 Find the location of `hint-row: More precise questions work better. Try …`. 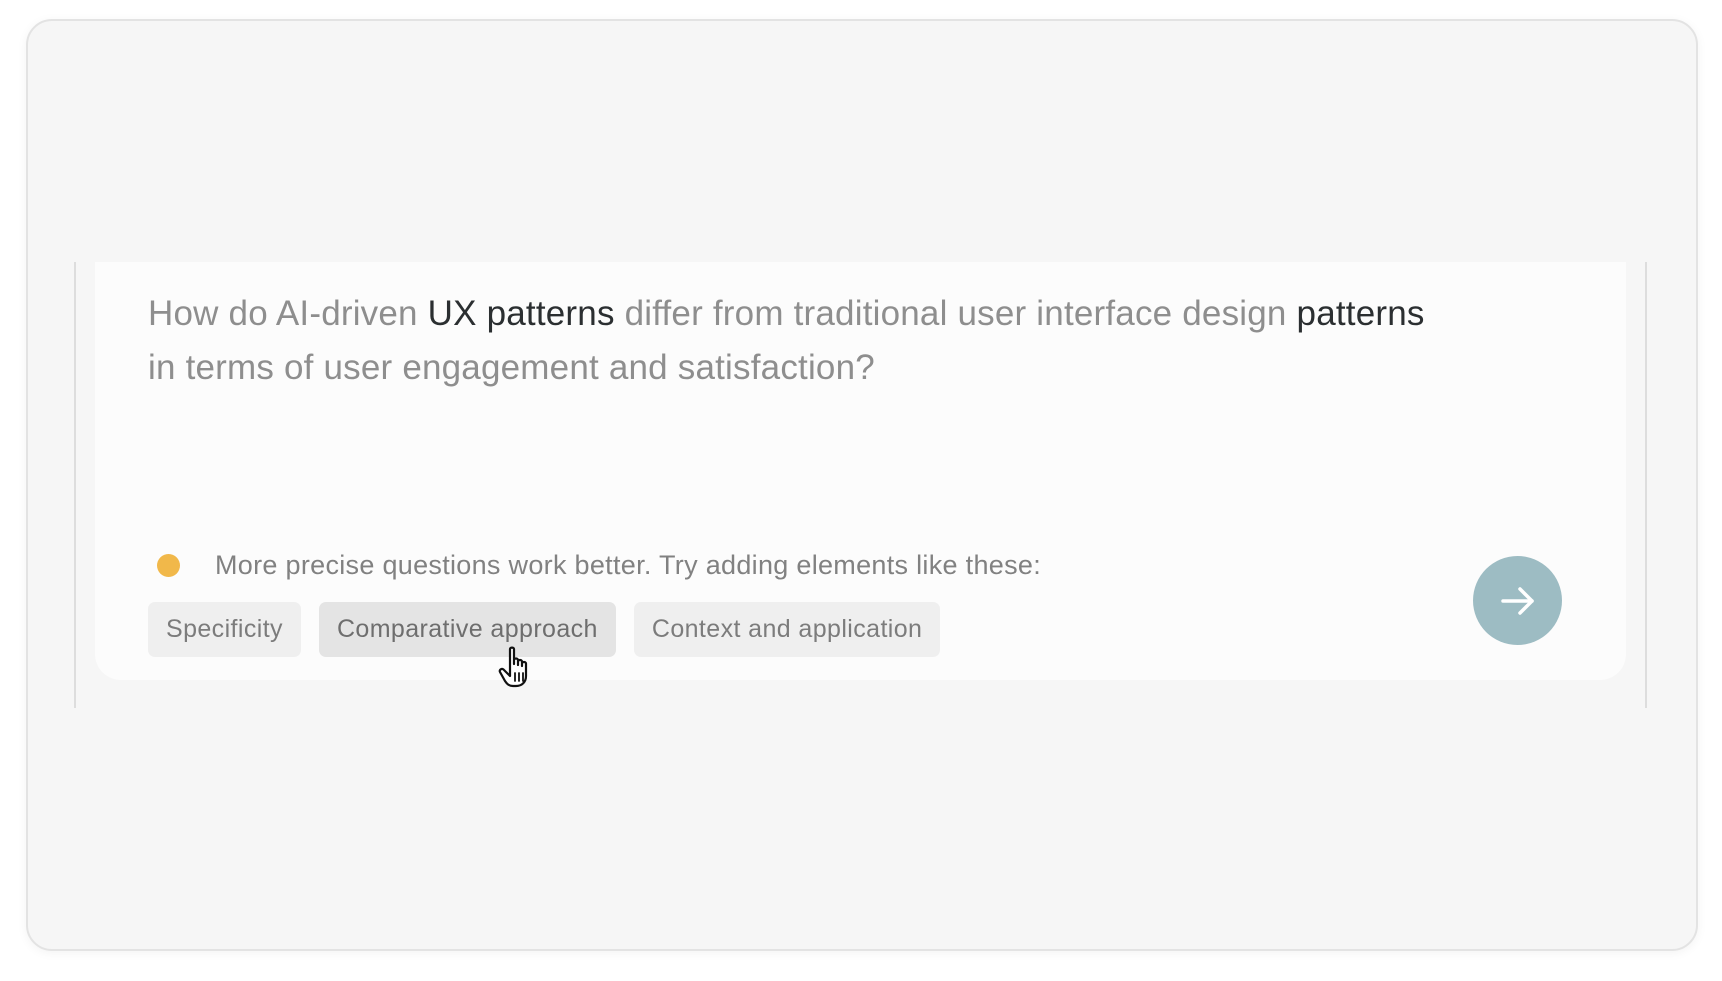

hint-row: More precise questions work better. Try … is located at coordinates (599, 565).